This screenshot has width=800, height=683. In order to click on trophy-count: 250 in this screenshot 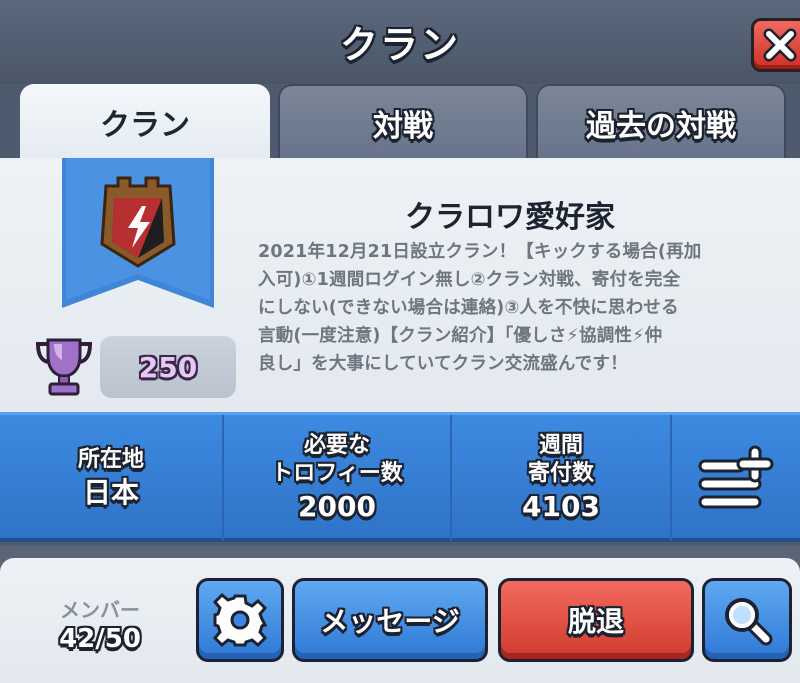, I will do `click(168, 367)`.